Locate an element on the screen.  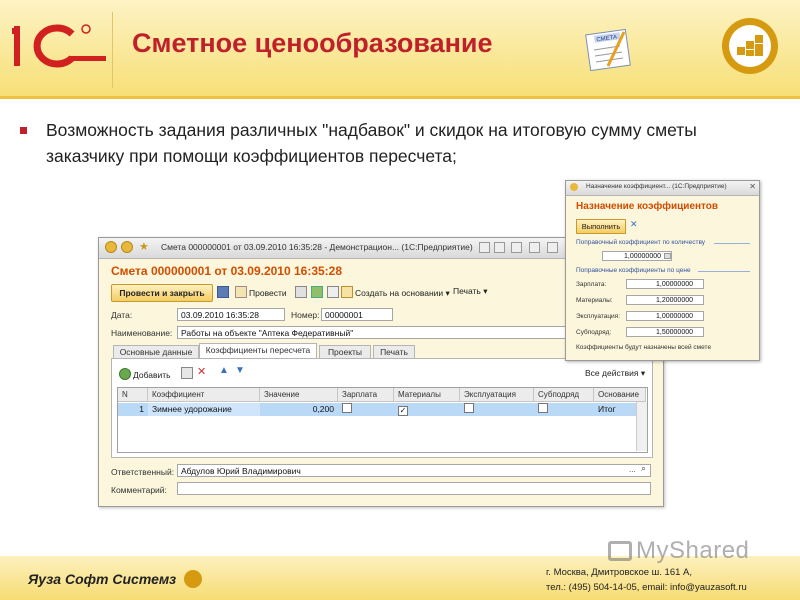
1c-logo-icon is located at coordinates (59, 46).